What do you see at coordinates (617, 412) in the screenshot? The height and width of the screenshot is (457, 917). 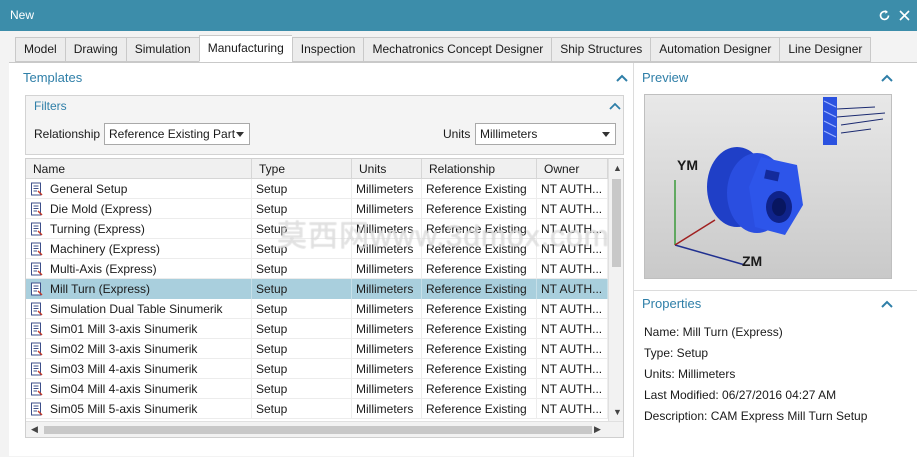 I see `scroll-down-icon: ▼` at bounding box center [617, 412].